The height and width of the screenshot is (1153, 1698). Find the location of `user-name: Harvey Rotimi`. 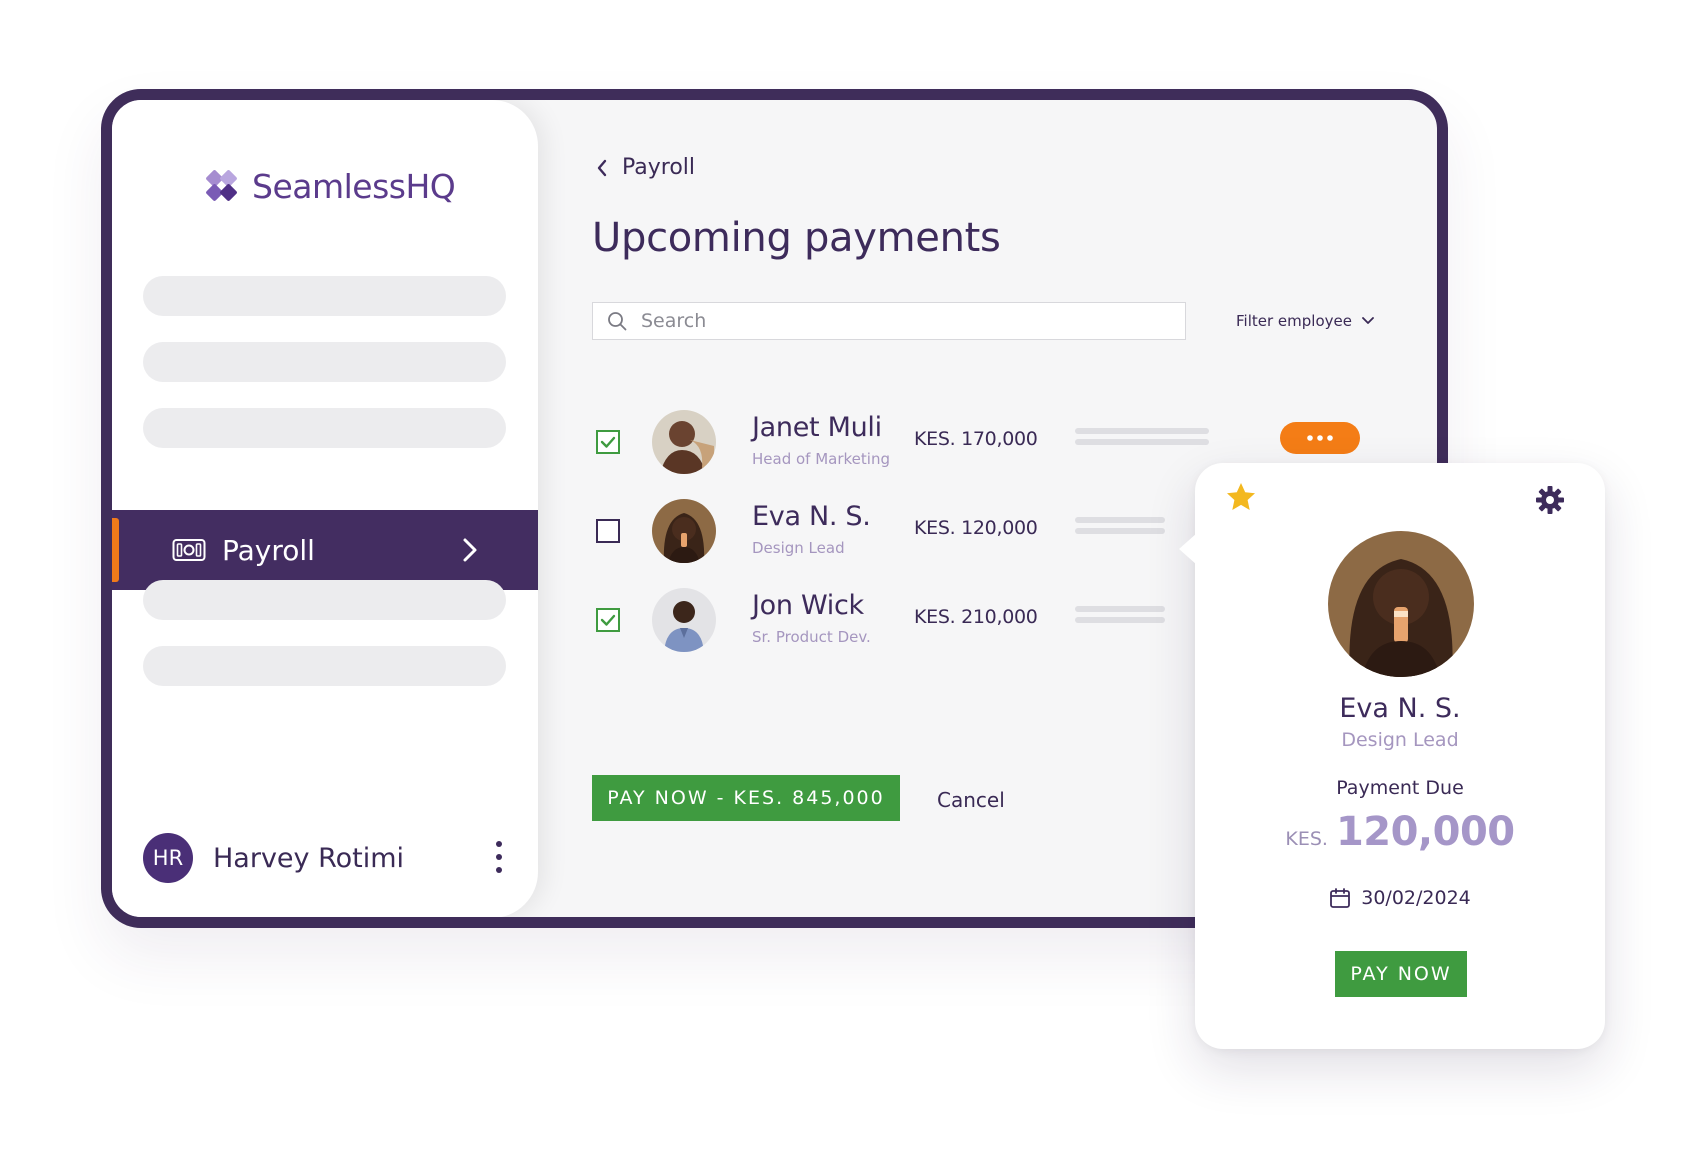

user-name: Harvey Rotimi is located at coordinates (309, 858).